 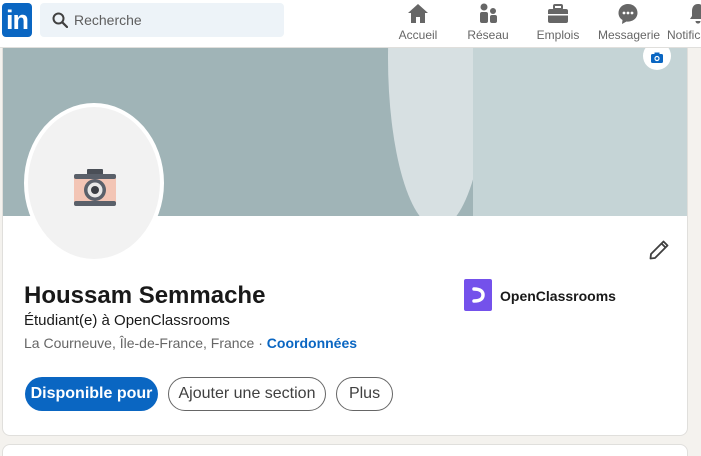 I want to click on openclassrooms-logo, so click(x=478, y=295).